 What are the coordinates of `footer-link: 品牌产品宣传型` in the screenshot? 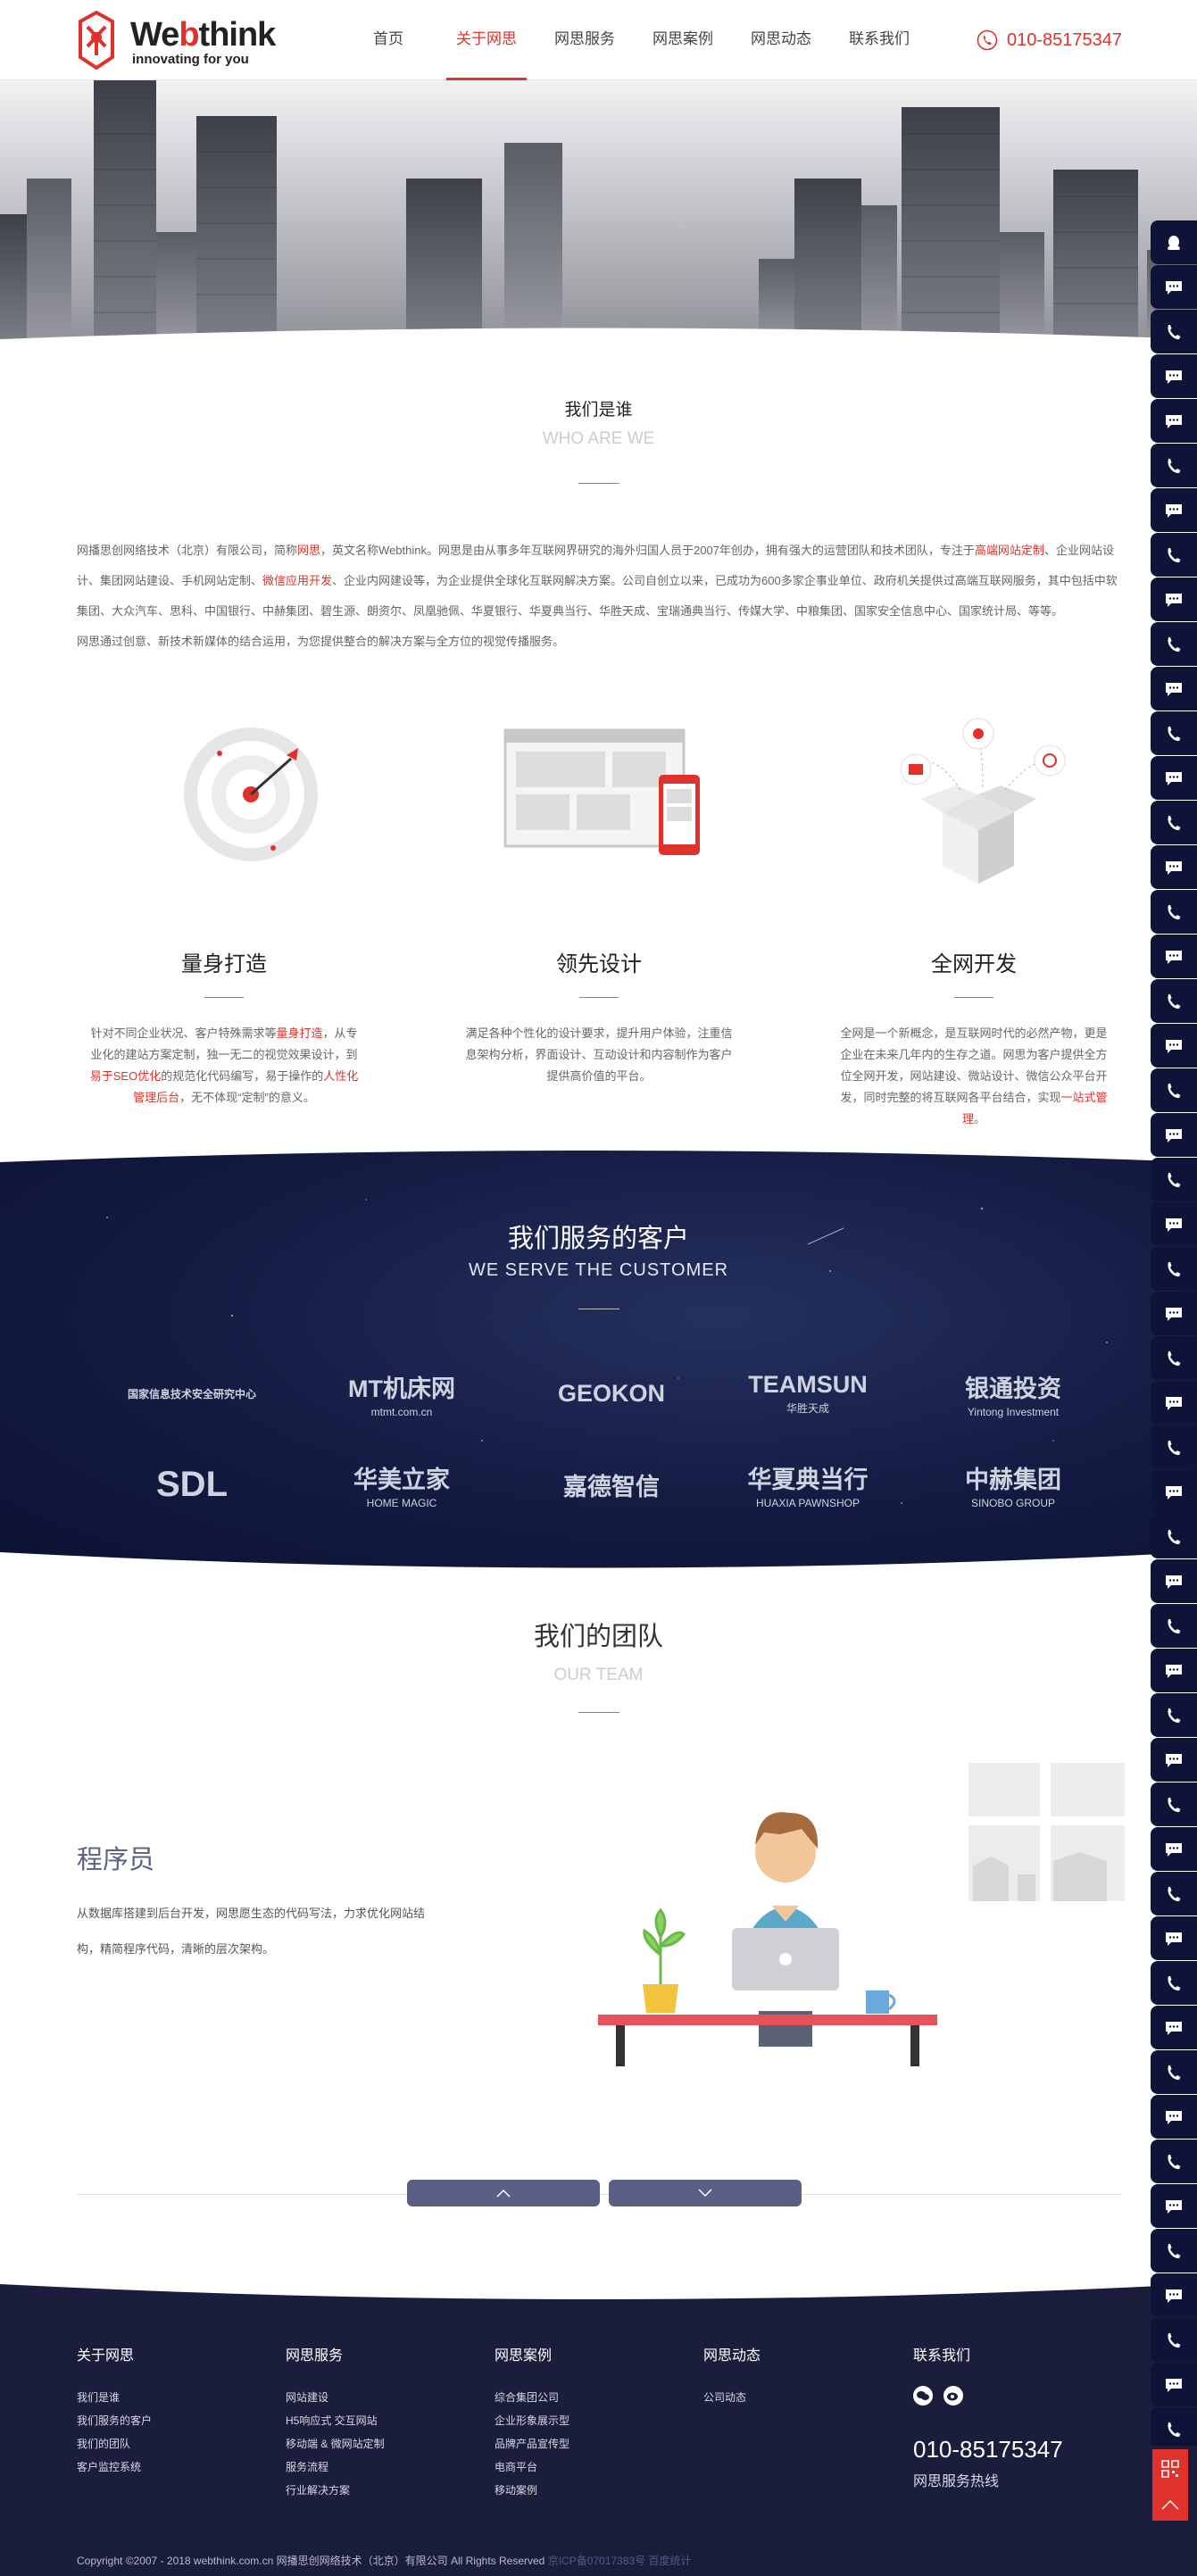 It's located at (532, 2444).